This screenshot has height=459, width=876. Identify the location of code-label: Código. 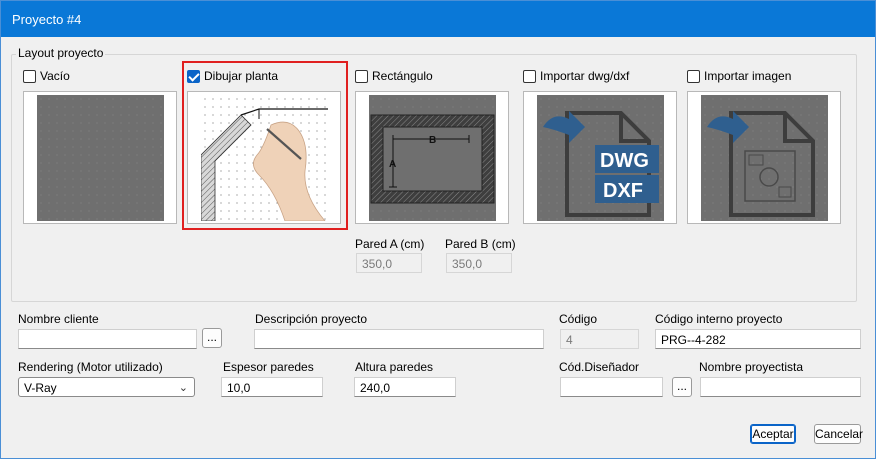
(578, 319).